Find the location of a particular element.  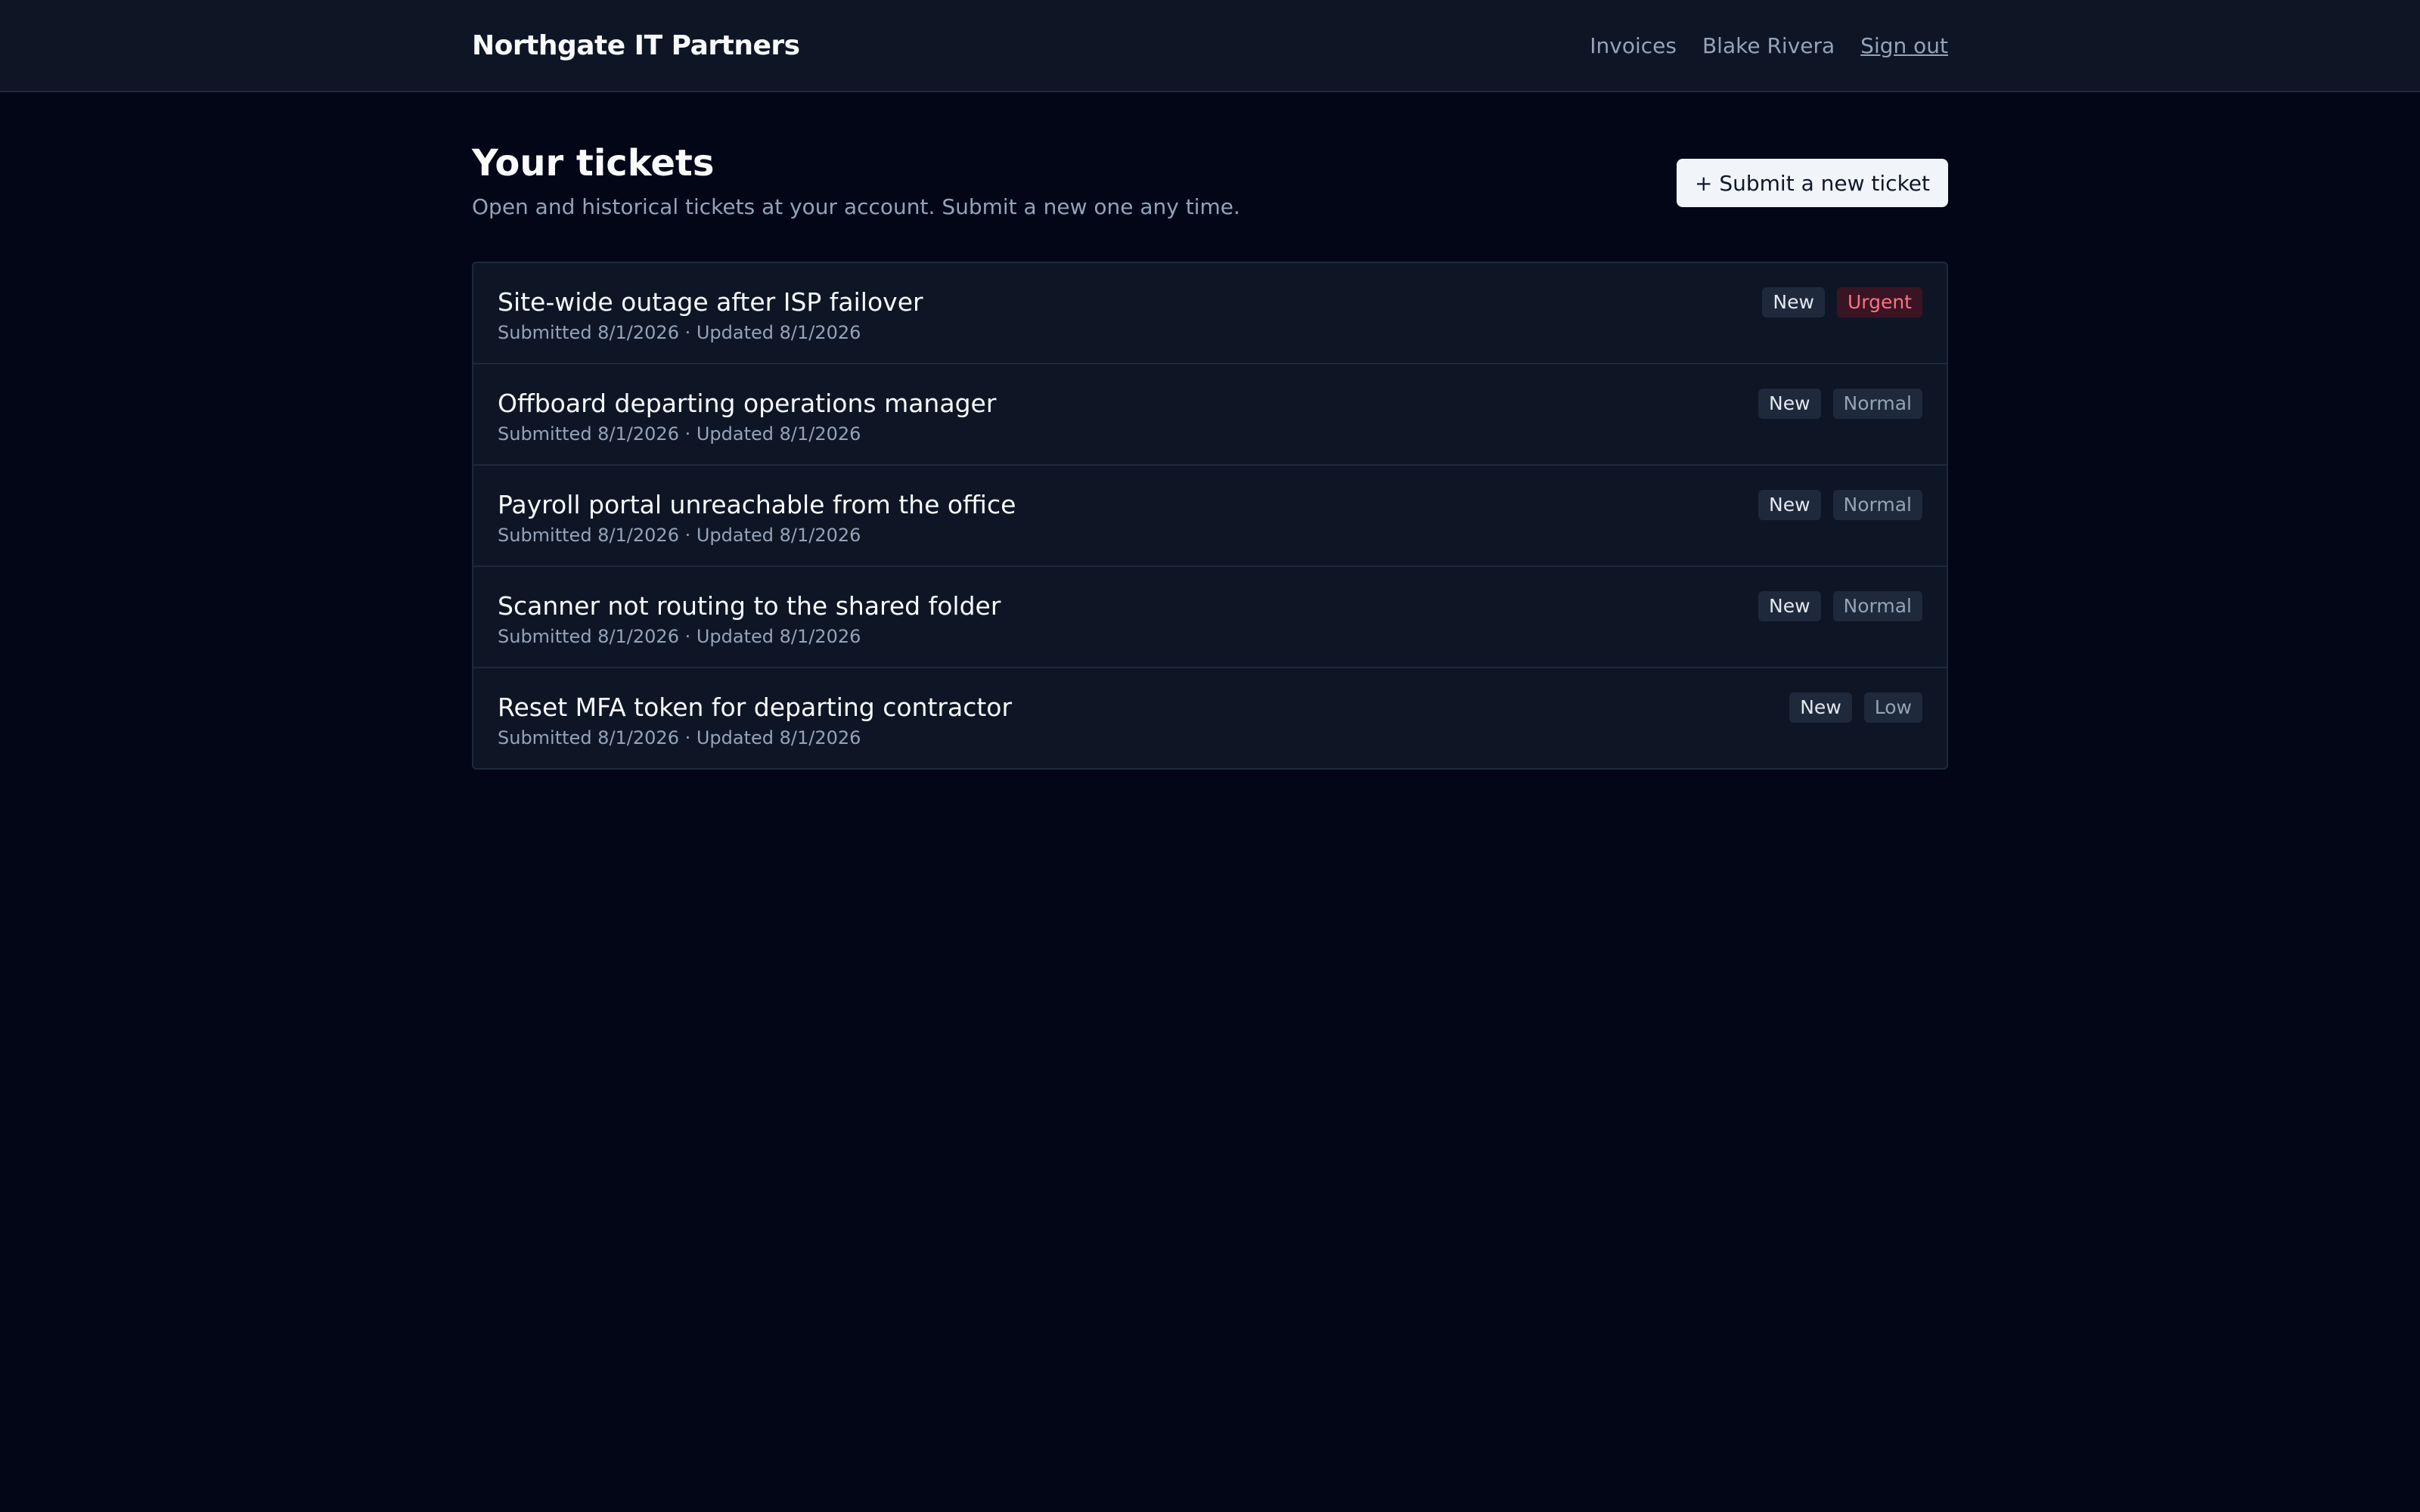

ticket-title: Offboard departing operations manager is located at coordinates (747, 404).